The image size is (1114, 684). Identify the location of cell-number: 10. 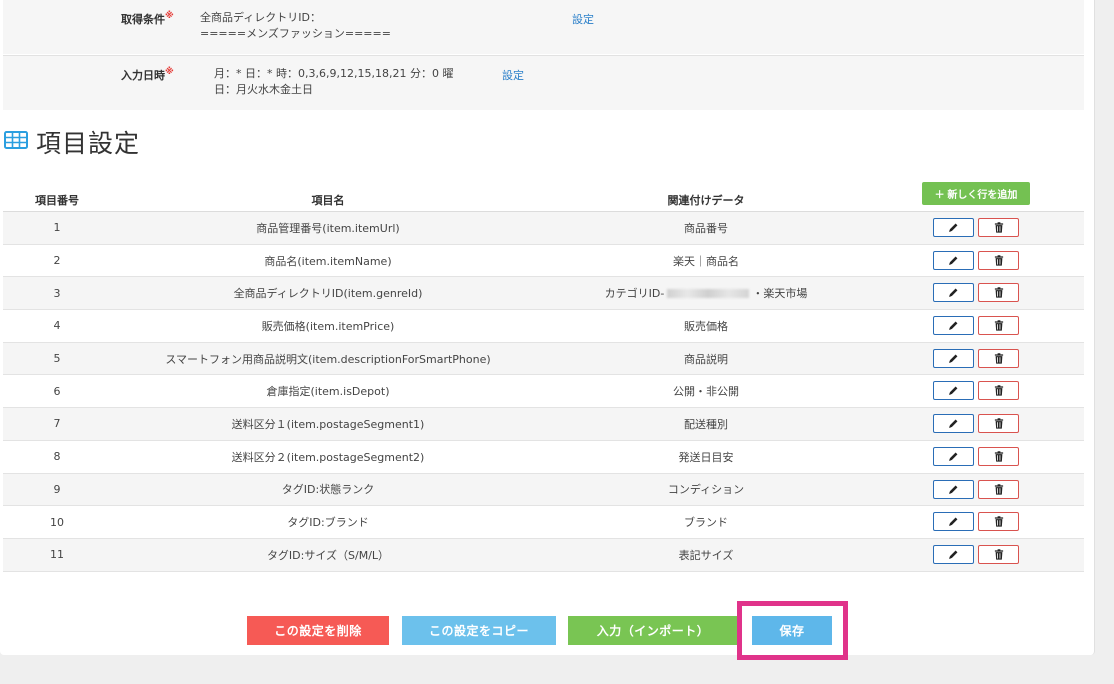
(57, 522).